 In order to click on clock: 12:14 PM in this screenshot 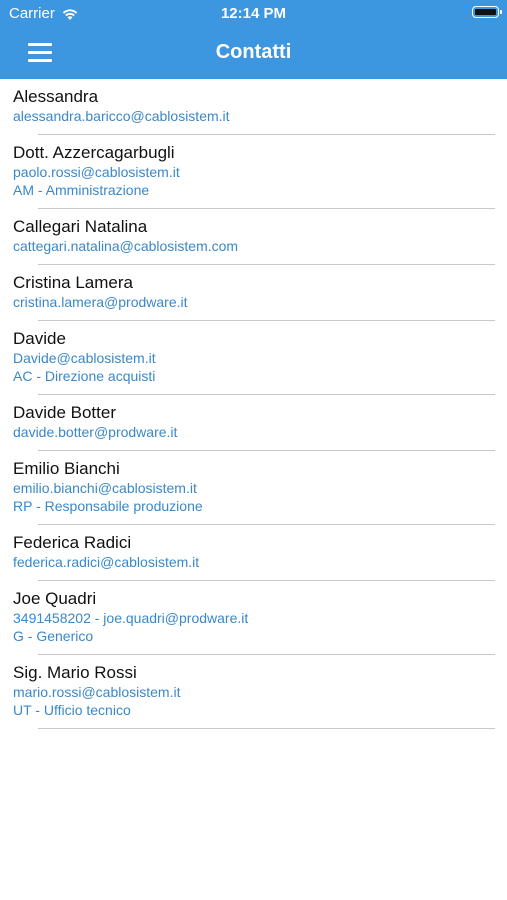, I will do `click(253, 13)`.